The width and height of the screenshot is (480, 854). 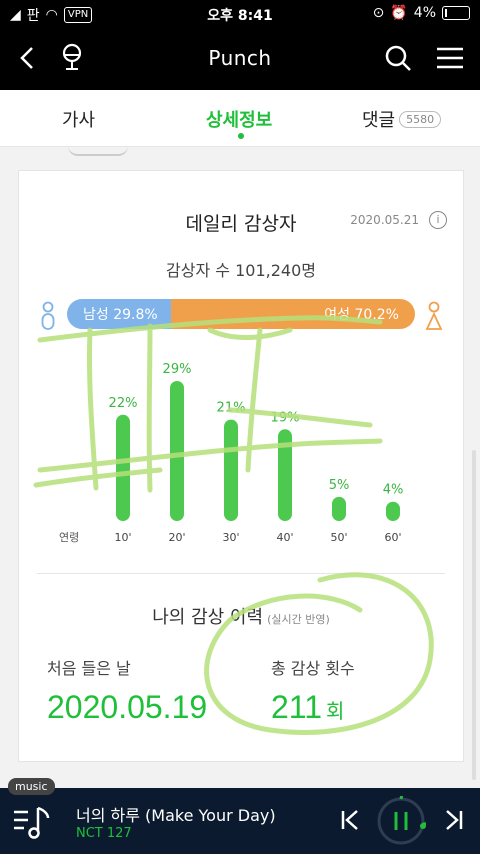 I want to click on tab-comments-label: 댓글, so click(x=379, y=120).